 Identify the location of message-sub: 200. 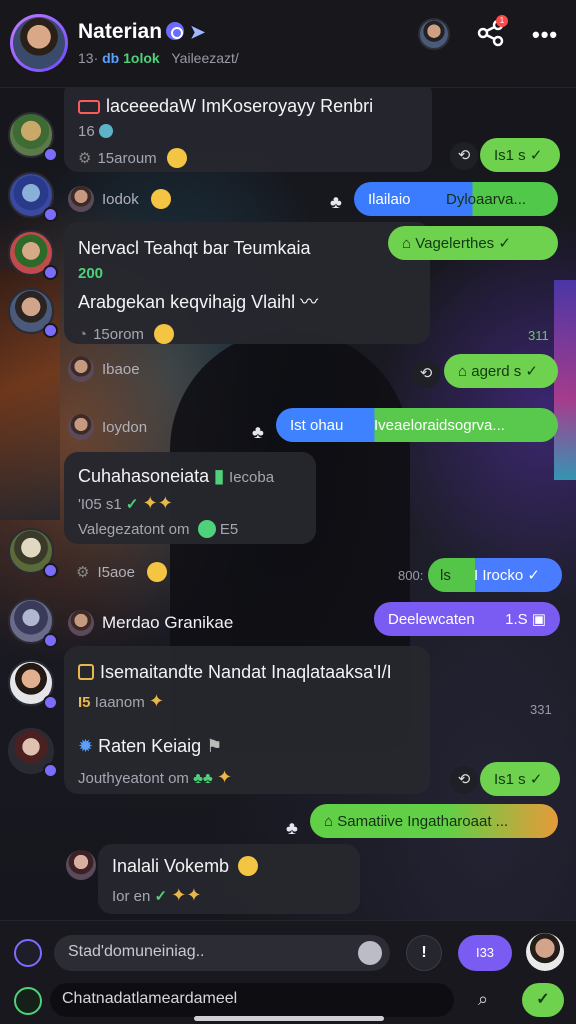
(91, 273).